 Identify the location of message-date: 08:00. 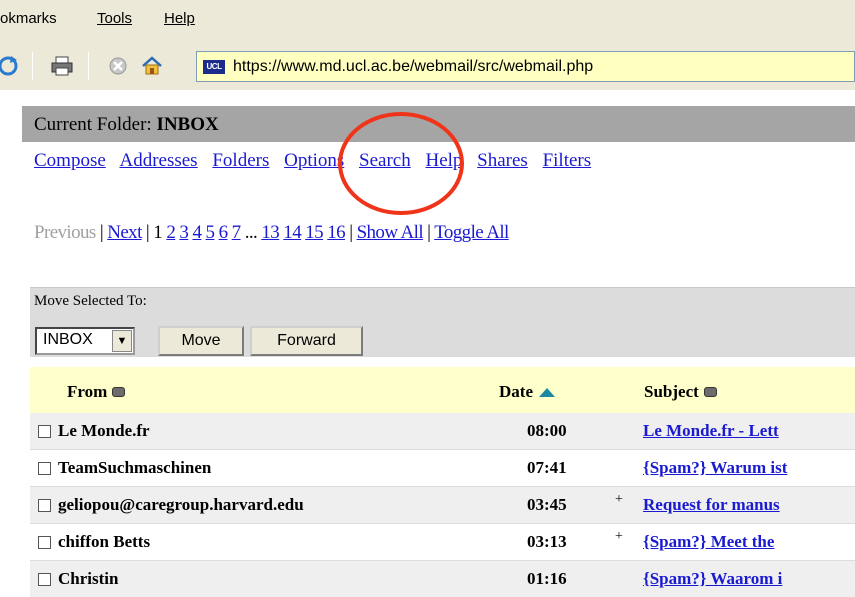
(547, 430).